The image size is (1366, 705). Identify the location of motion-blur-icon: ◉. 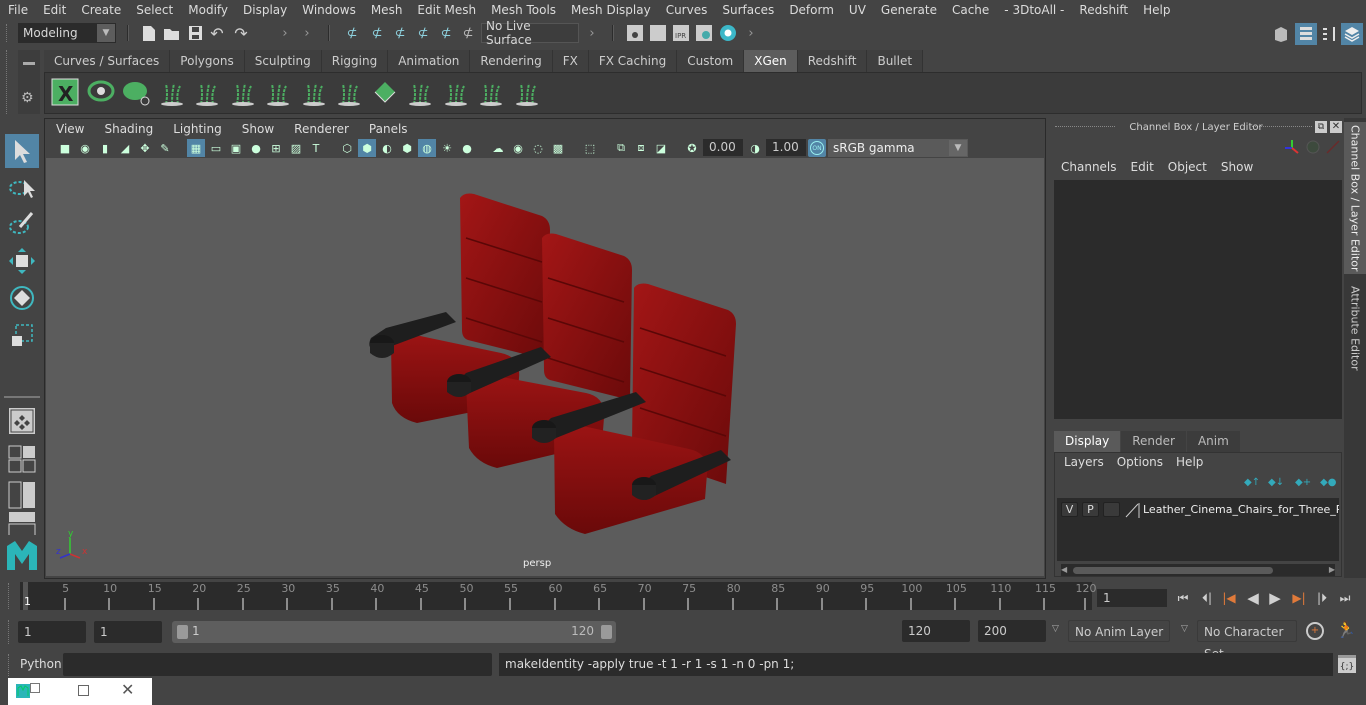
(518, 148).